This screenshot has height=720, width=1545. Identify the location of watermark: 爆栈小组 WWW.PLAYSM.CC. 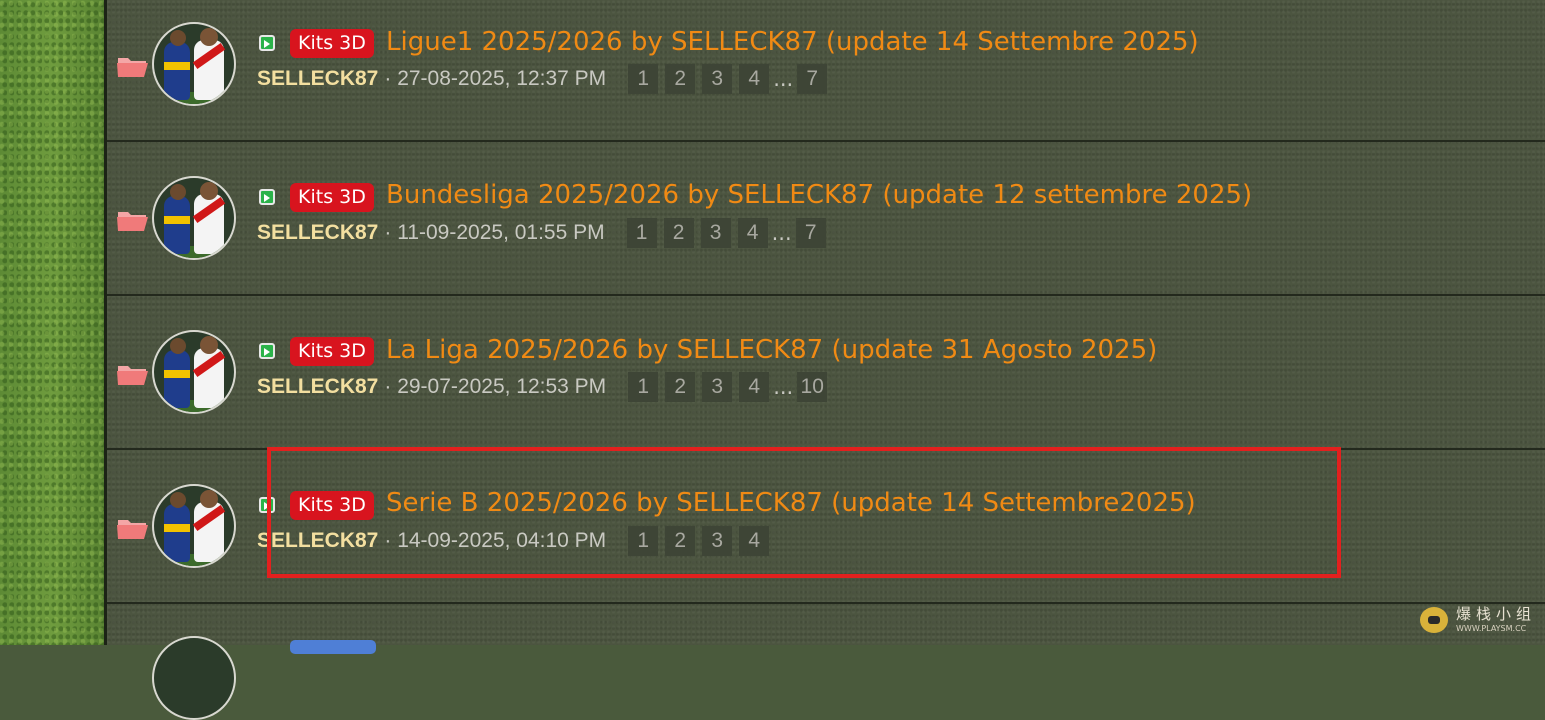
(1478, 620).